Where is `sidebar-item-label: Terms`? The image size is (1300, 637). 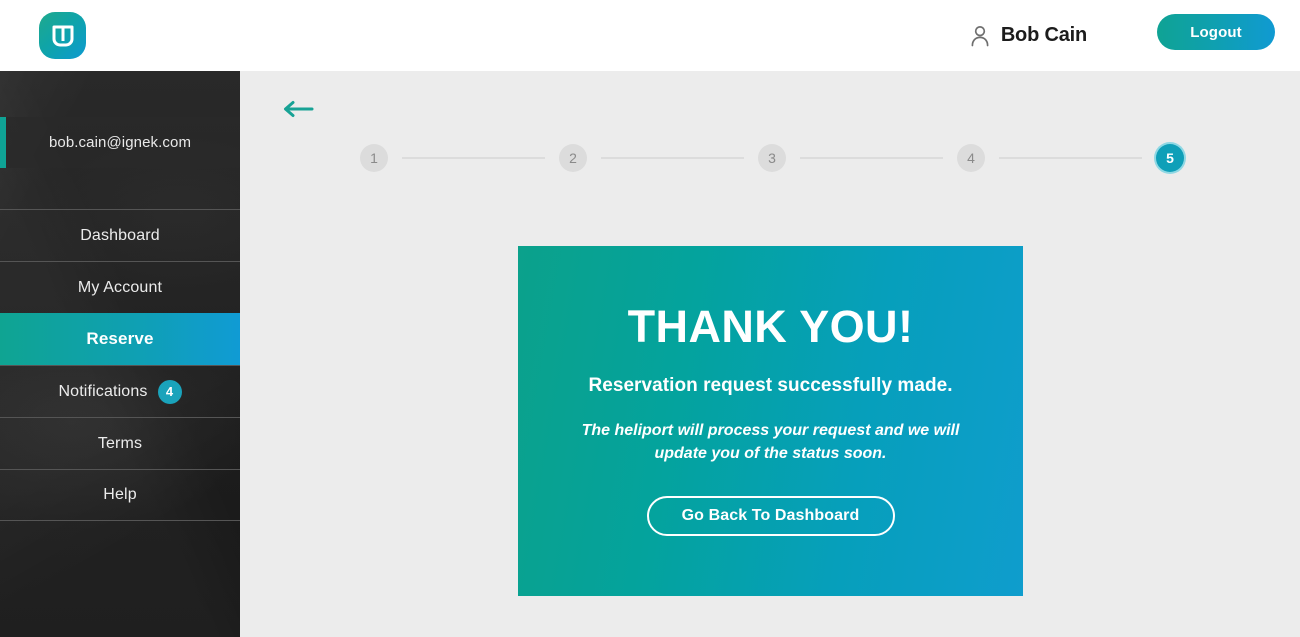
sidebar-item-label: Terms is located at coordinates (120, 443).